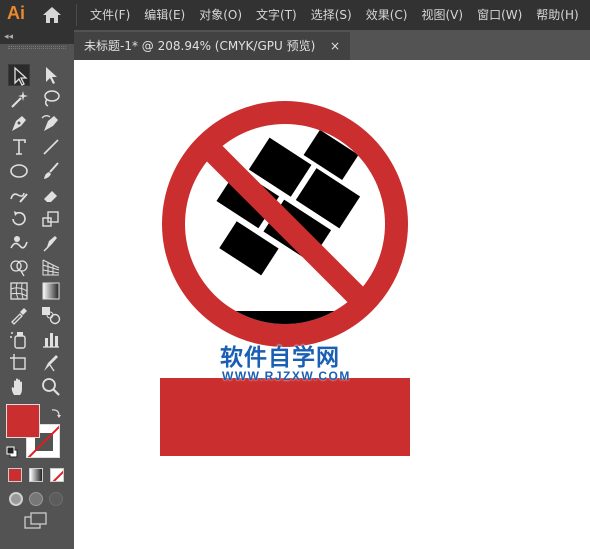 This screenshot has width=590, height=549. What do you see at coordinates (19, 75) in the screenshot?
I see `selection-tool-icon` at bounding box center [19, 75].